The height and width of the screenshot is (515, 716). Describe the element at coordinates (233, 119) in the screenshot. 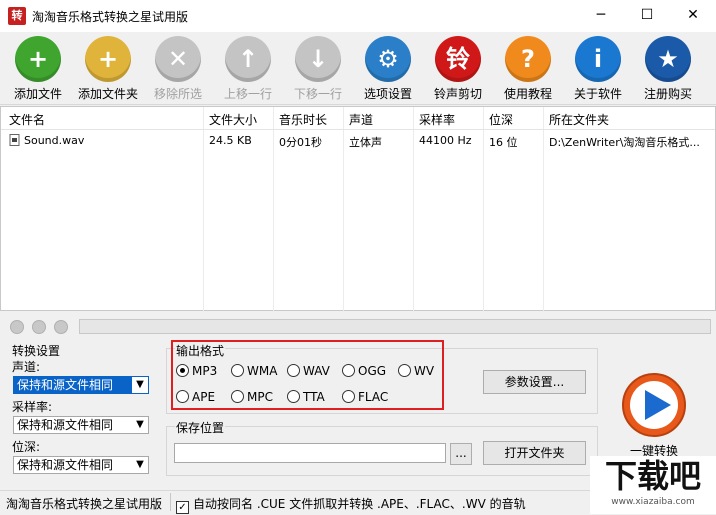

I see `column-header-size: 文件大小` at that location.